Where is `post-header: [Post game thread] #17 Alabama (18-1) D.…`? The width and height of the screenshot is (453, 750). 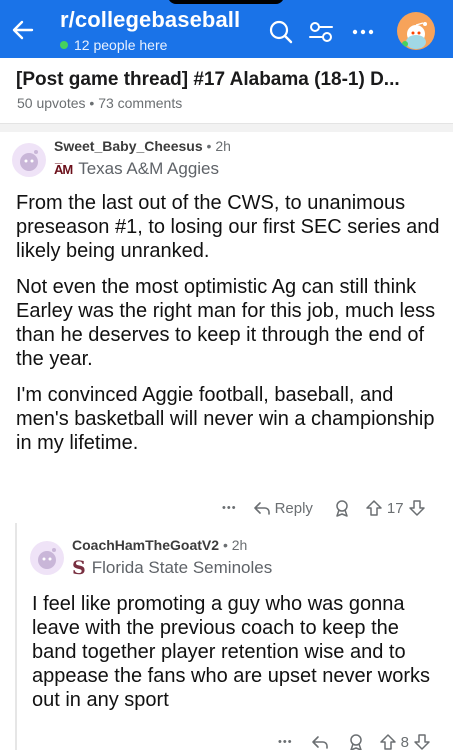
post-header: [Post game thread] #17 Alabama (18-1) D.… is located at coordinates (226, 91).